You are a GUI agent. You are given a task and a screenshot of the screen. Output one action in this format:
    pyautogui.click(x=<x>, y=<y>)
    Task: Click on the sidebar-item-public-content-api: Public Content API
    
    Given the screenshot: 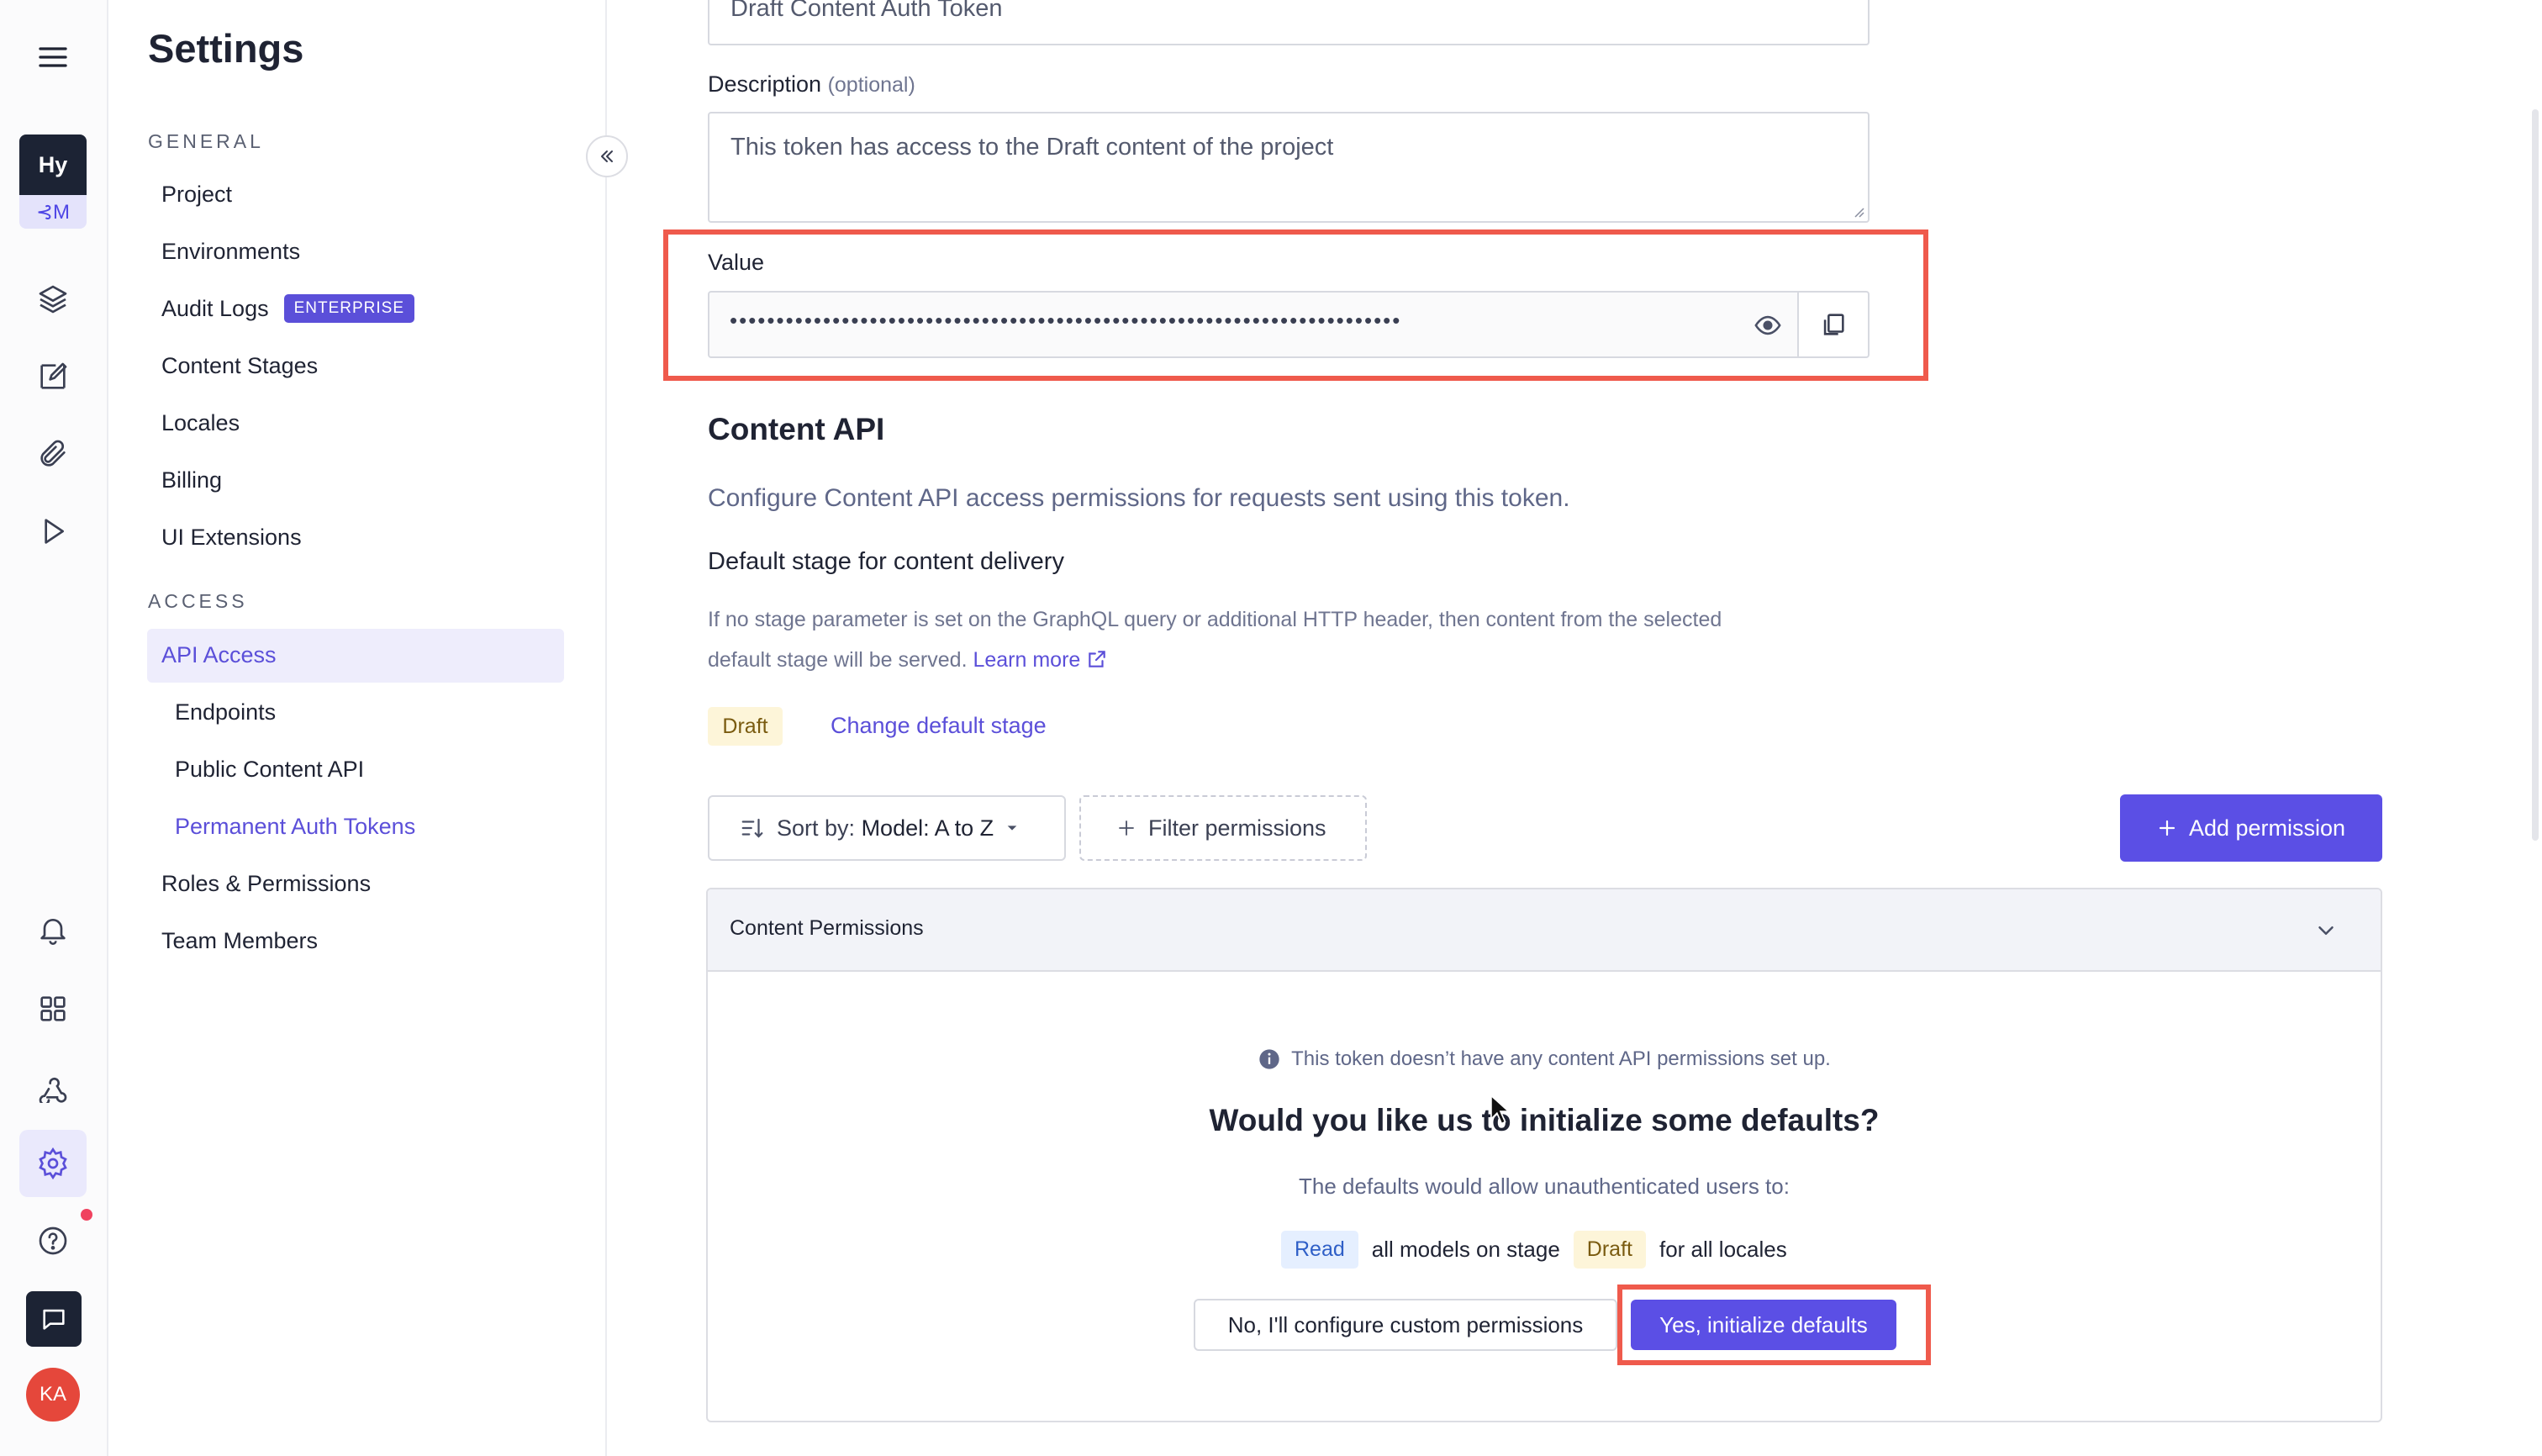 What is the action you would take?
    pyautogui.click(x=269, y=770)
    